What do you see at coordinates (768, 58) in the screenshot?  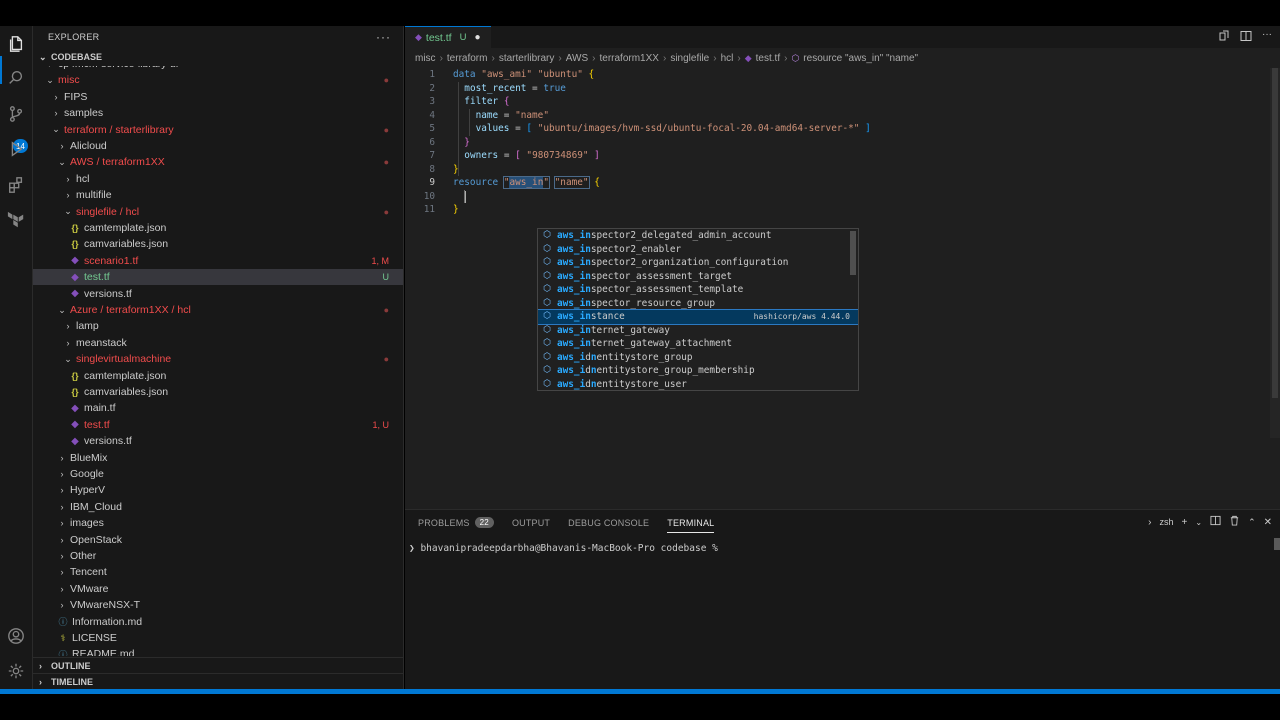 I see `breadcrumb-item: test.tf` at bounding box center [768, 58].